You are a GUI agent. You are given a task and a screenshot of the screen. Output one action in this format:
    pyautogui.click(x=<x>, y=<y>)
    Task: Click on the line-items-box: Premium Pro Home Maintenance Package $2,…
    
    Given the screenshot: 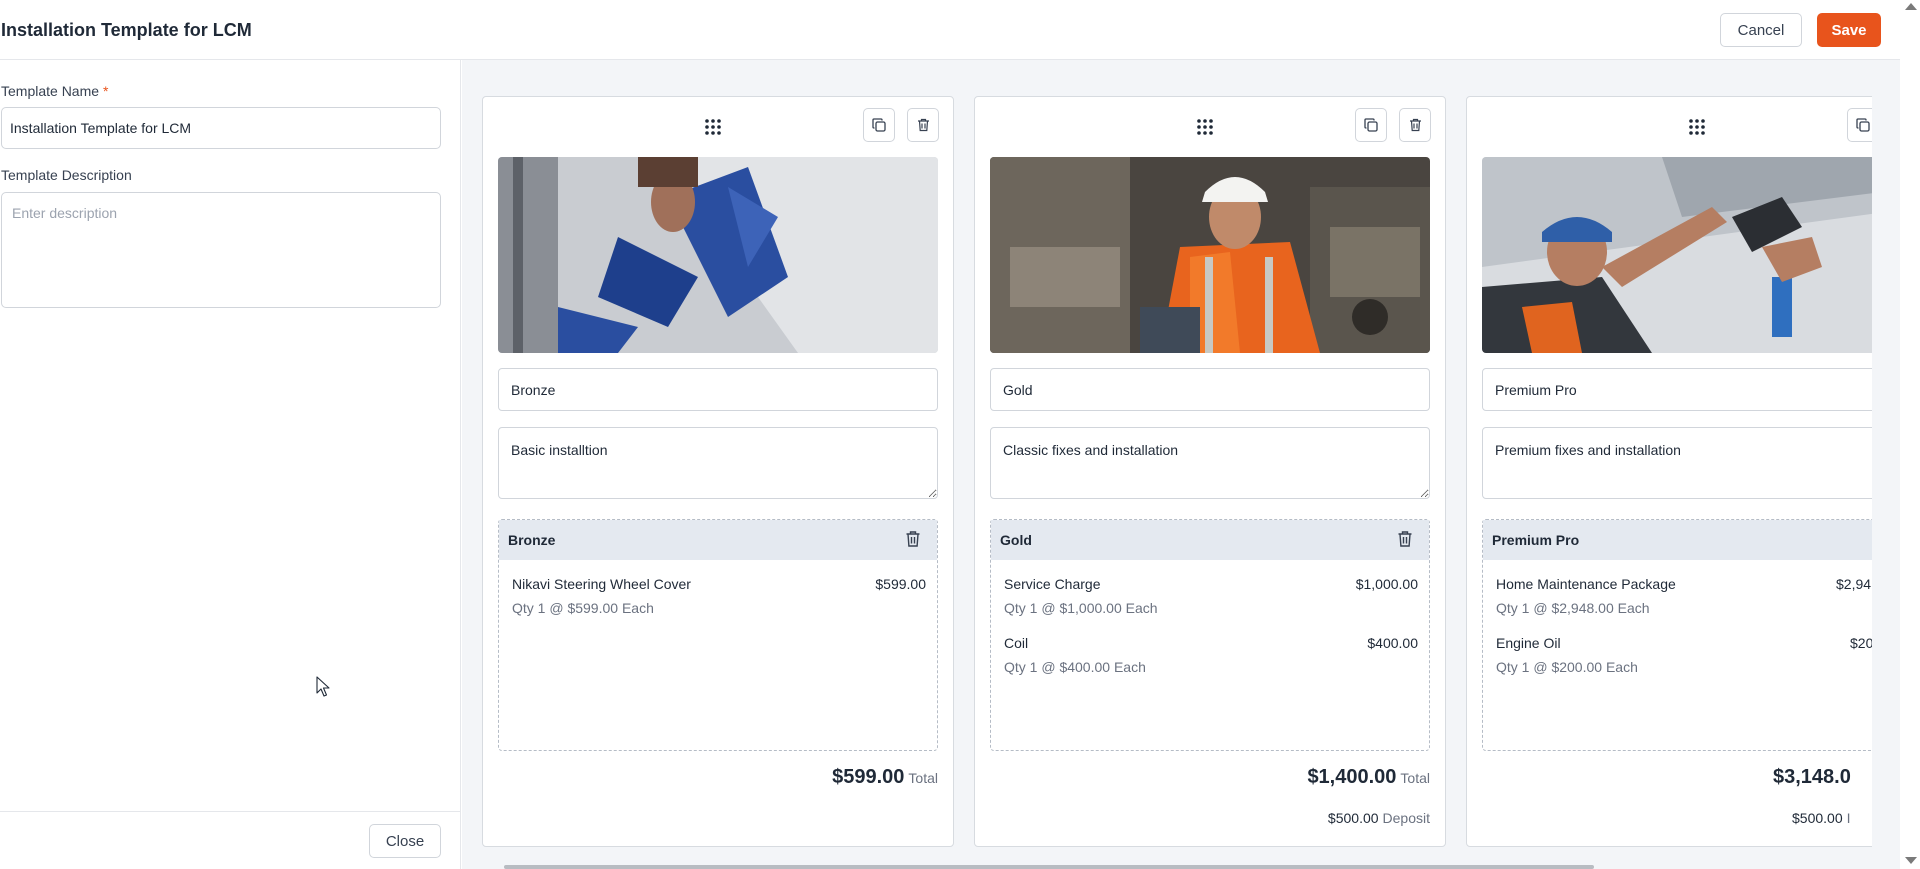 What is the action you would take?
    pyautogui.click(x=1677, y=635)
    